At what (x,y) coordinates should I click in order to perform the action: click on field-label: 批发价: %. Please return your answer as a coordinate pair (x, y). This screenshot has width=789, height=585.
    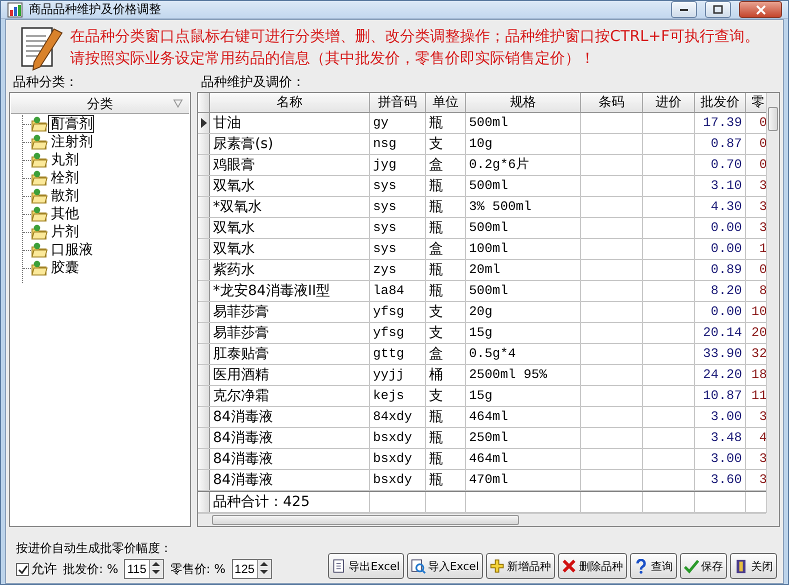
    Looking at the image, I should click on (90, 569).